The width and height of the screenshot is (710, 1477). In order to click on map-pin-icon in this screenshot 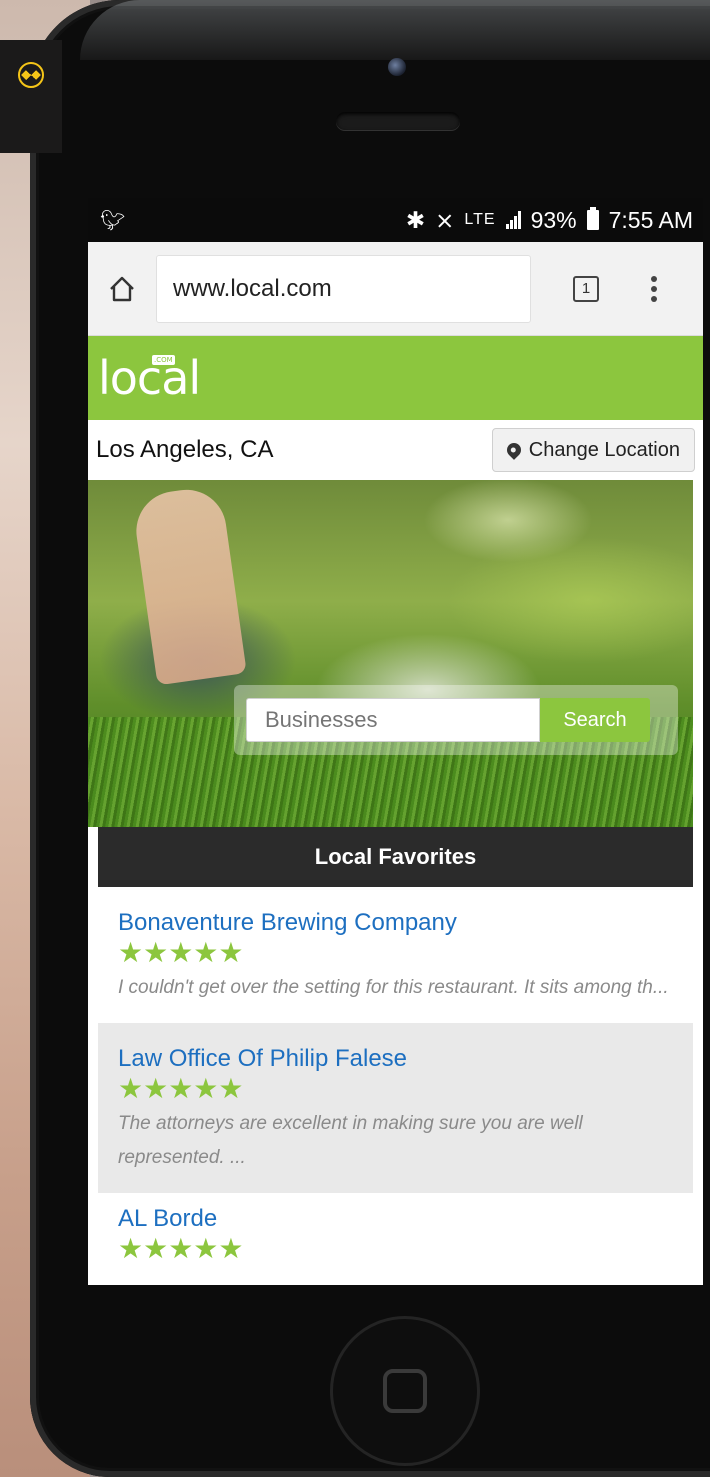, I will do `click(513, 450)`.